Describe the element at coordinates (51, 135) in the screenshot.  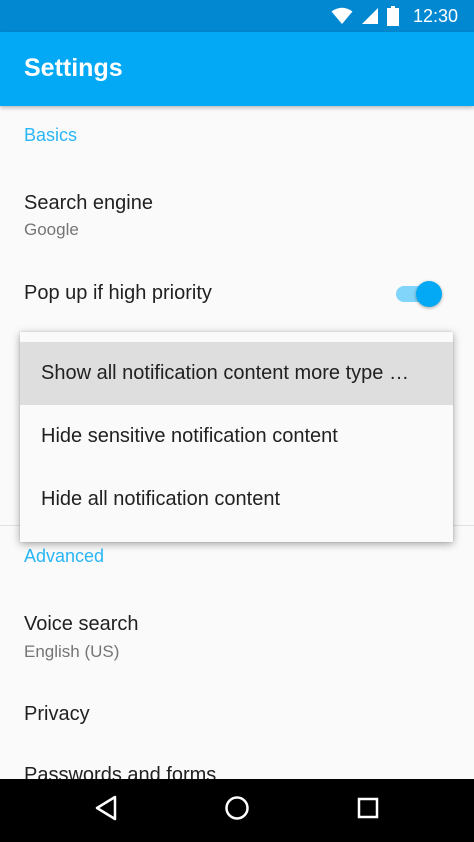
I see `section-header-basics: Basics` at that location.